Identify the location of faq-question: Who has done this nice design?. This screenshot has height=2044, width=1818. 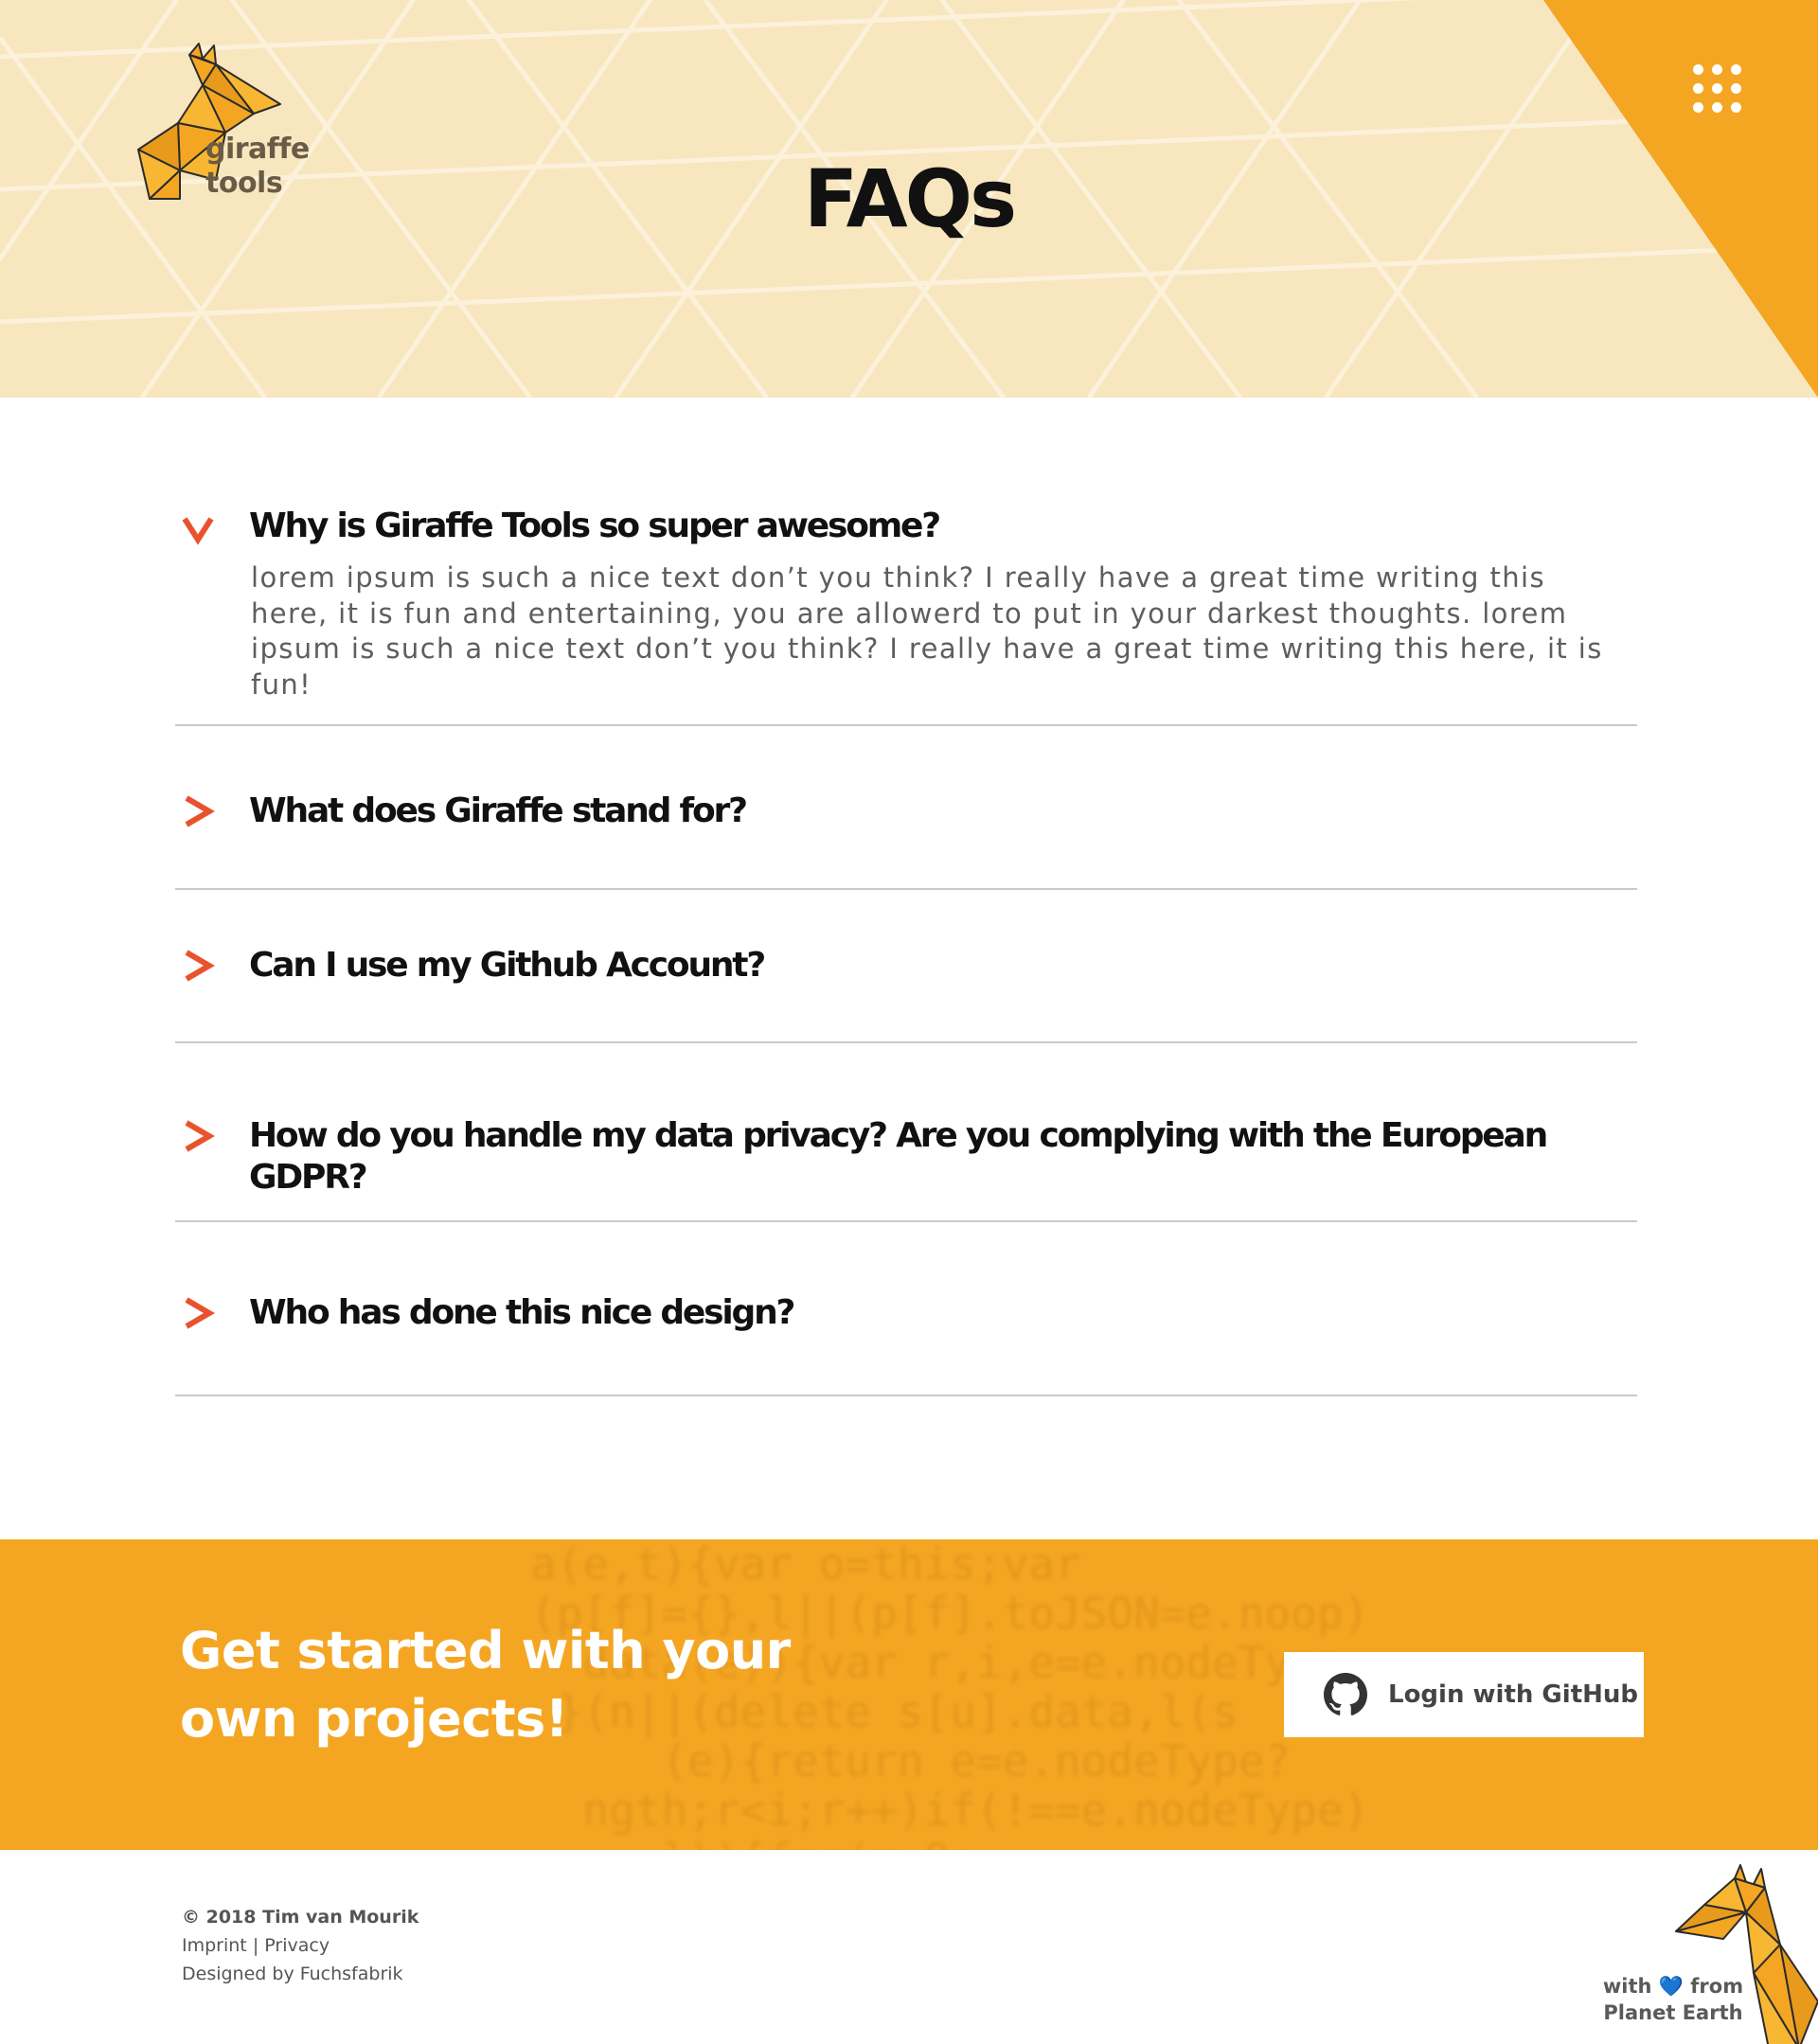
(522, 1312).